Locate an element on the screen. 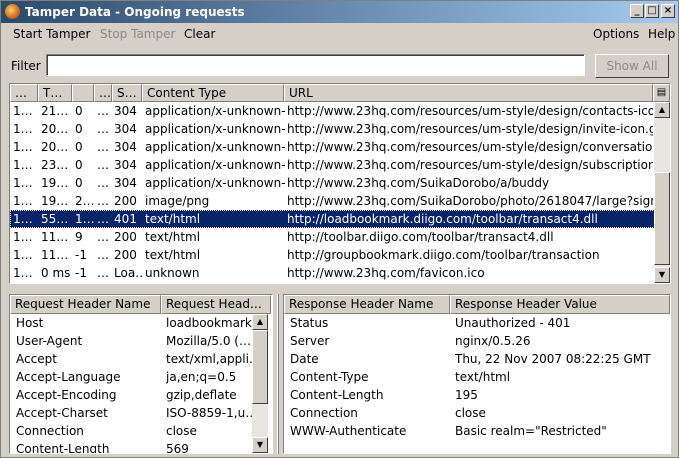  request-headers-scrollbar: ▲ ▼ is located at coordinates (260, 383).